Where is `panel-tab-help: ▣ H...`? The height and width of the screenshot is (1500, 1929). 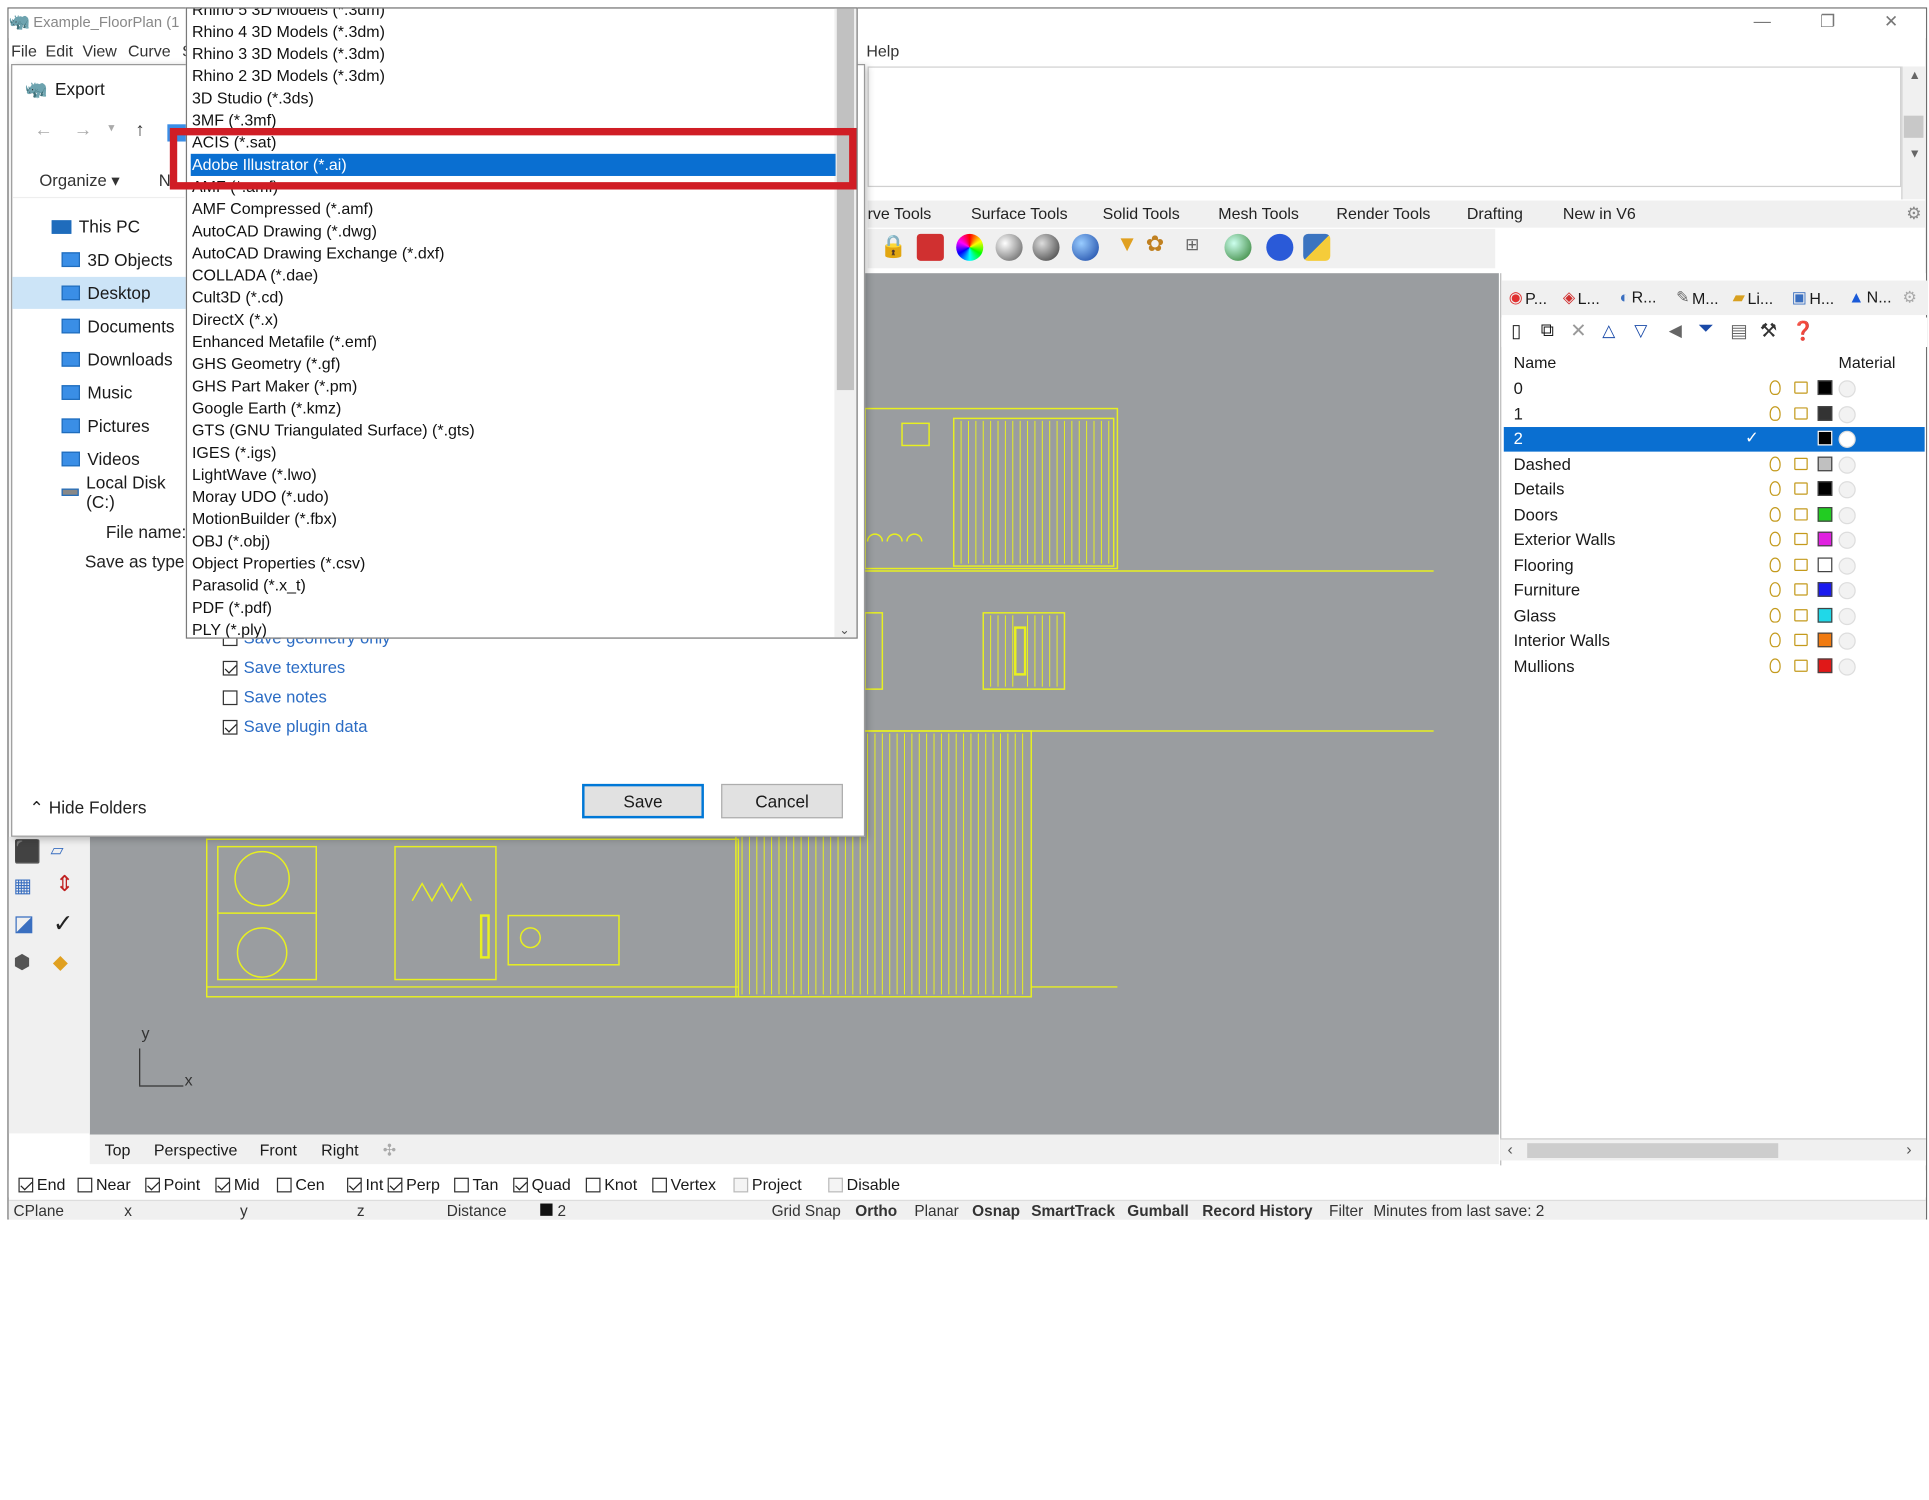
panel-tab-help: ▣ H... is located at coordinates (1813, 298).